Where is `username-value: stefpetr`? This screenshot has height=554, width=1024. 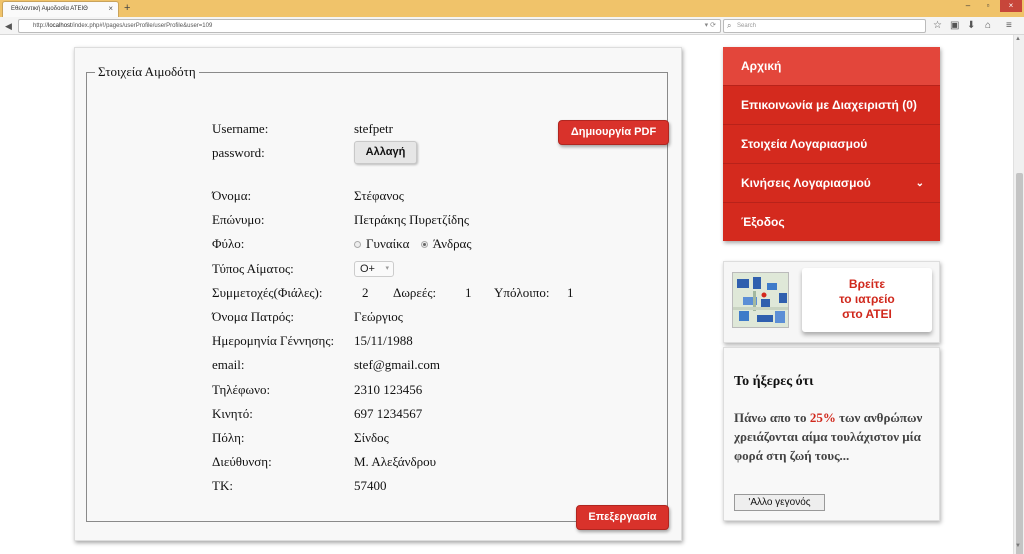
username-value: stefpetr is located at coordinates (373, 128).